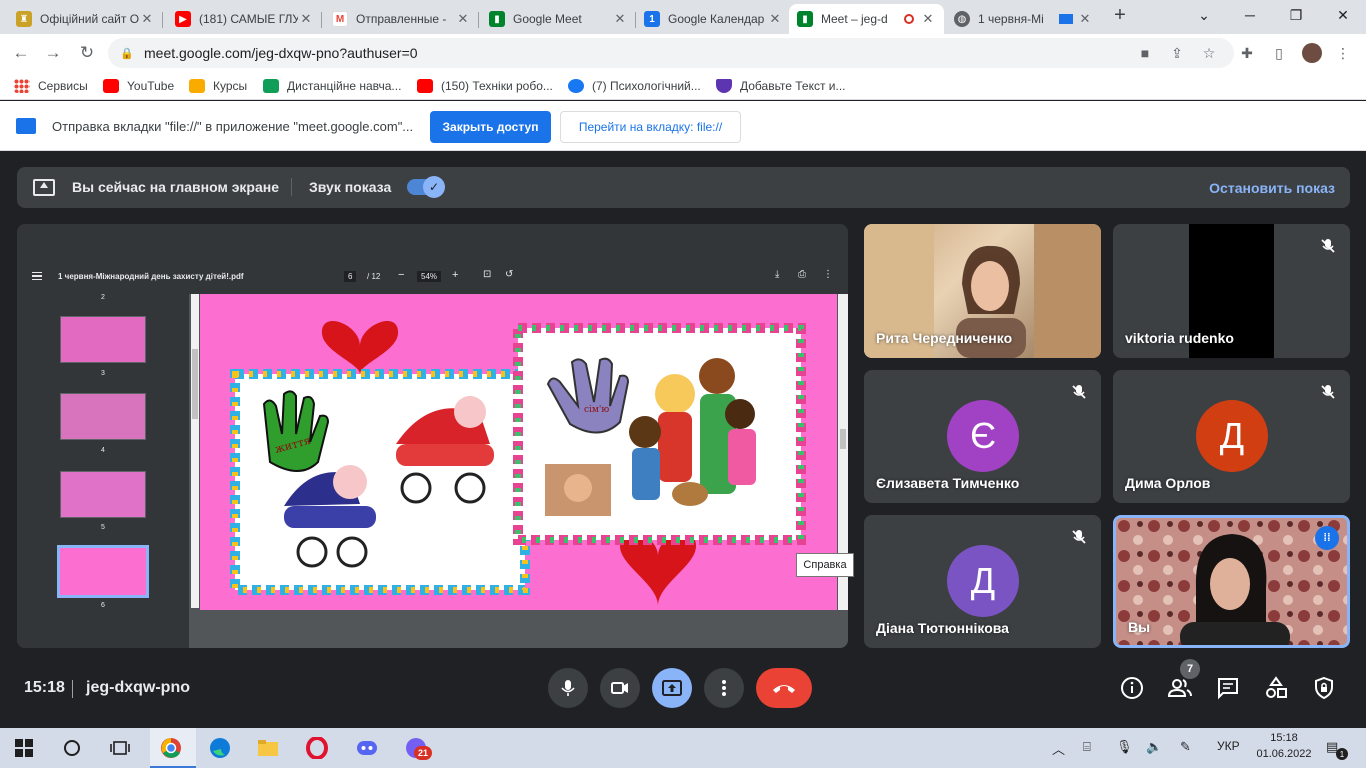  Describe the element at coordinates (784, 688) in the screenshot. I see `leave-call-button` at that location.